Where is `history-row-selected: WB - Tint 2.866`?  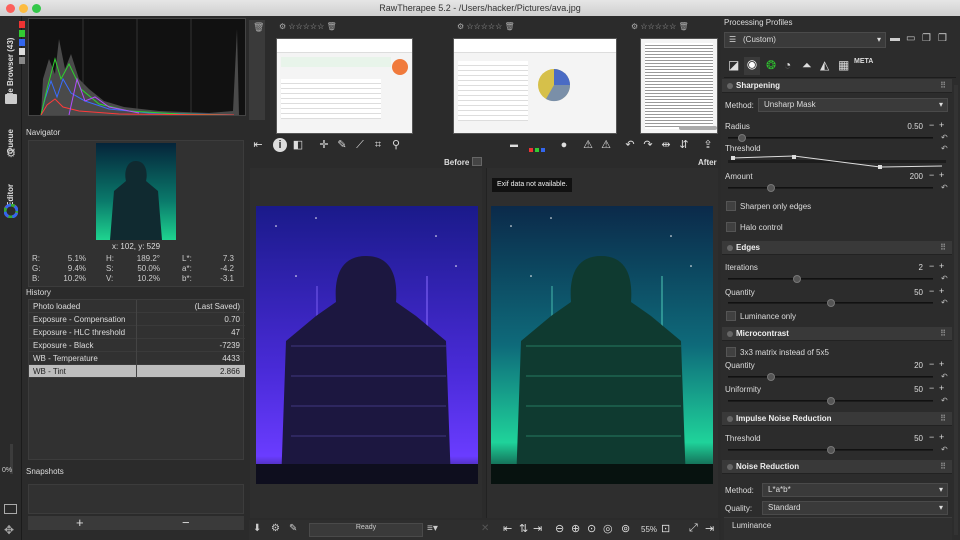 history-row-selected: WB - Tint 2.866 is located at coordinates (137, 371).